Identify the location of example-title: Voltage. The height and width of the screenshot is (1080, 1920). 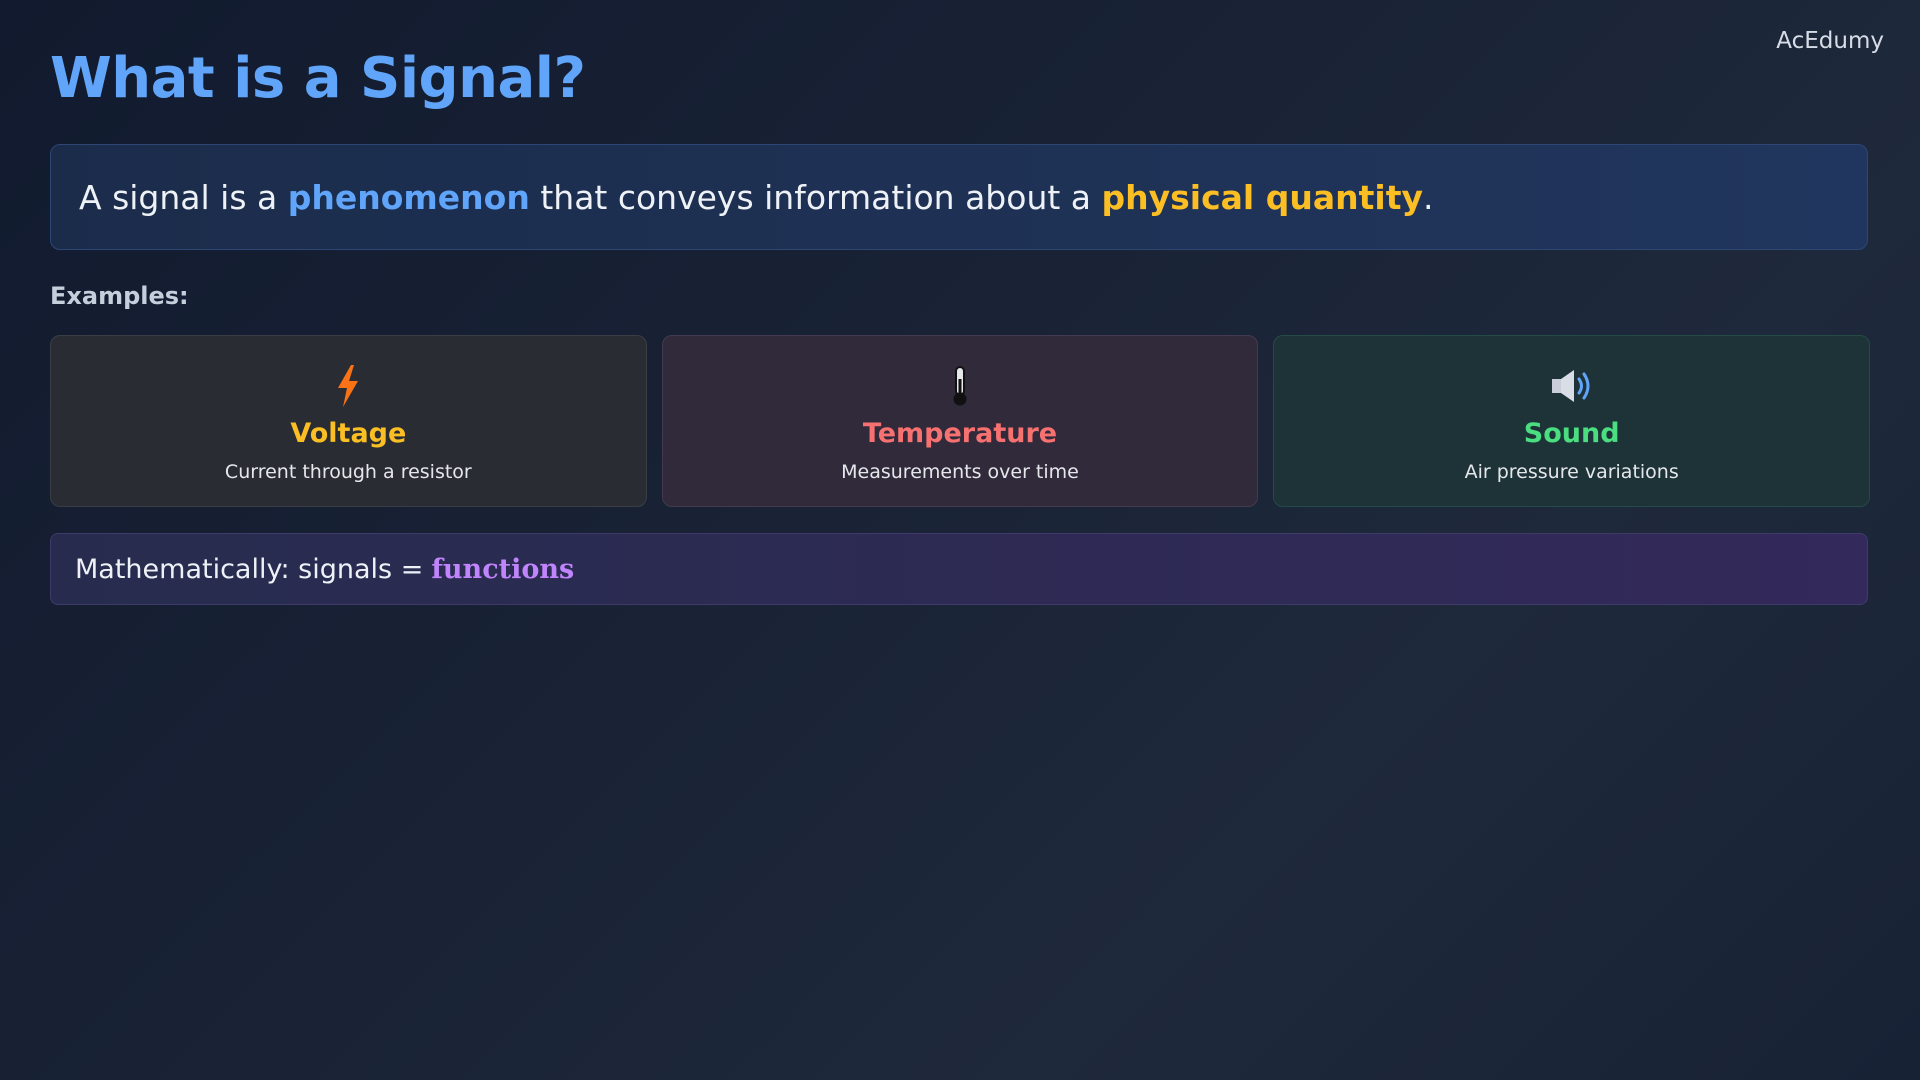
(348, 433).